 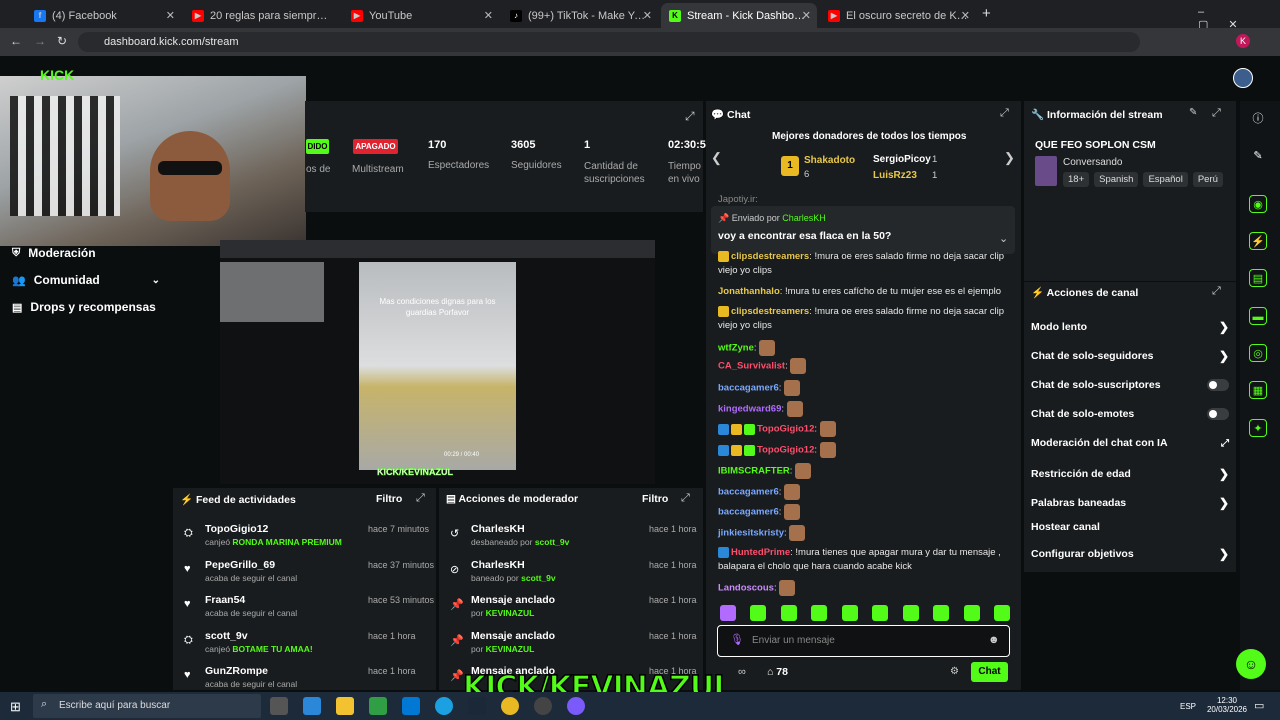 What do you see at coordinates (262, 15) in the screenshot?
I see `tab-reglas: ▶ 20 reglas para siempre tener d` at bounding box center [262, 15].